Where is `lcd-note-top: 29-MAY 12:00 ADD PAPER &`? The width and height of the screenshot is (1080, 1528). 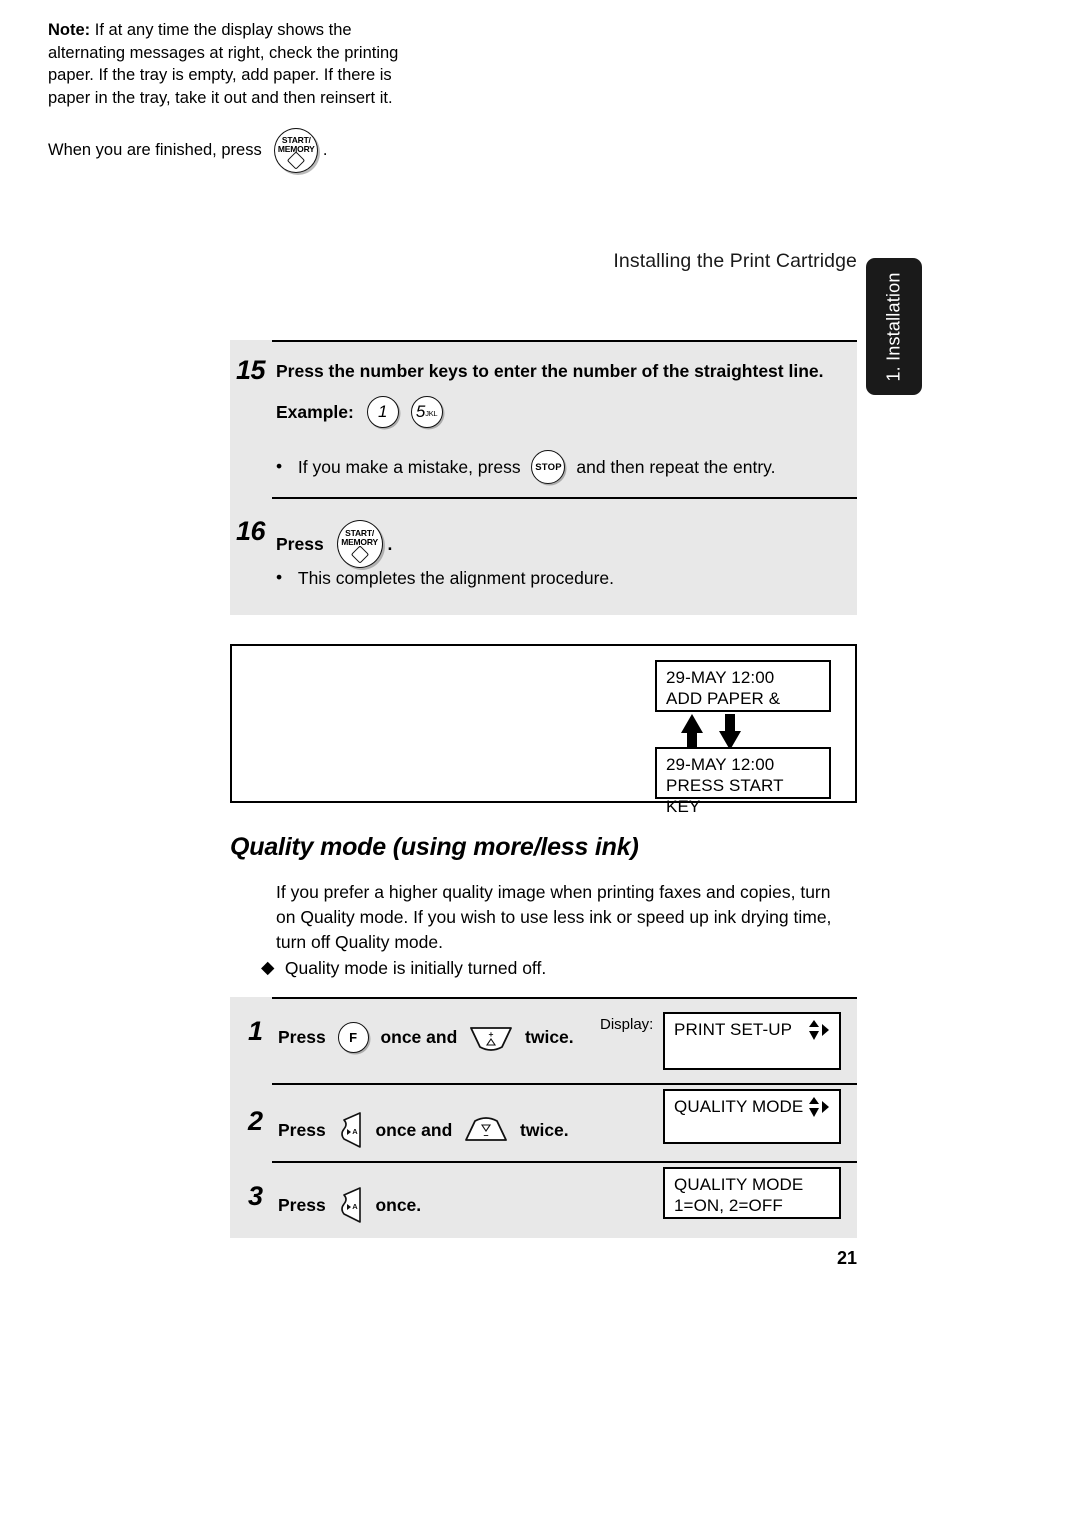 lcd-note-top: 29-MAY 12:00 ADD PAPER & is located at coordinates (743, 686).